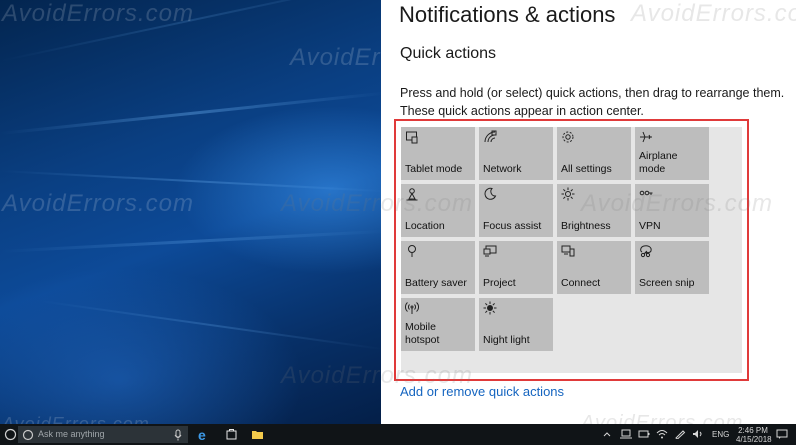 This screenshot has height=445, width=796. I want to click on volume-icon, so click(698, 435).